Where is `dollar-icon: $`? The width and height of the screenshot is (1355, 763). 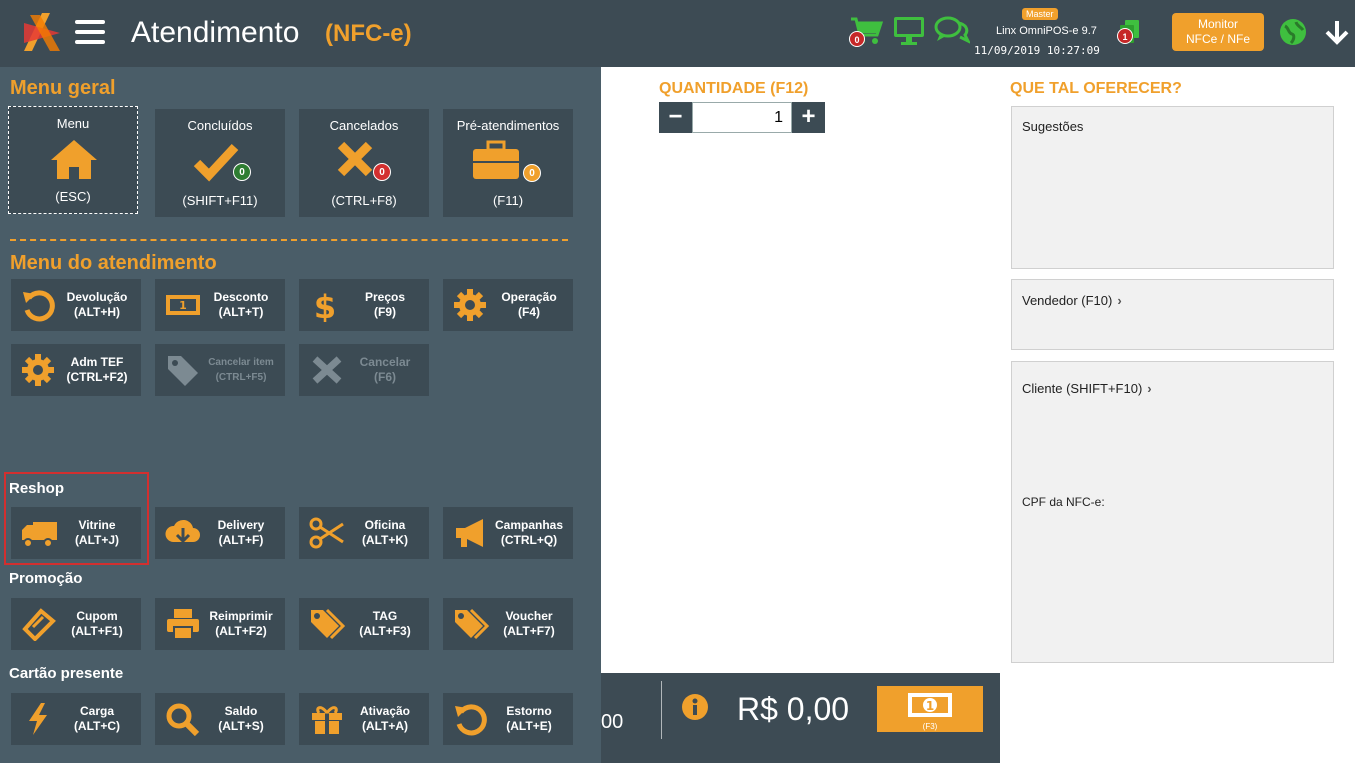 dollar-icon: $ is located at coordinates (325, 305).